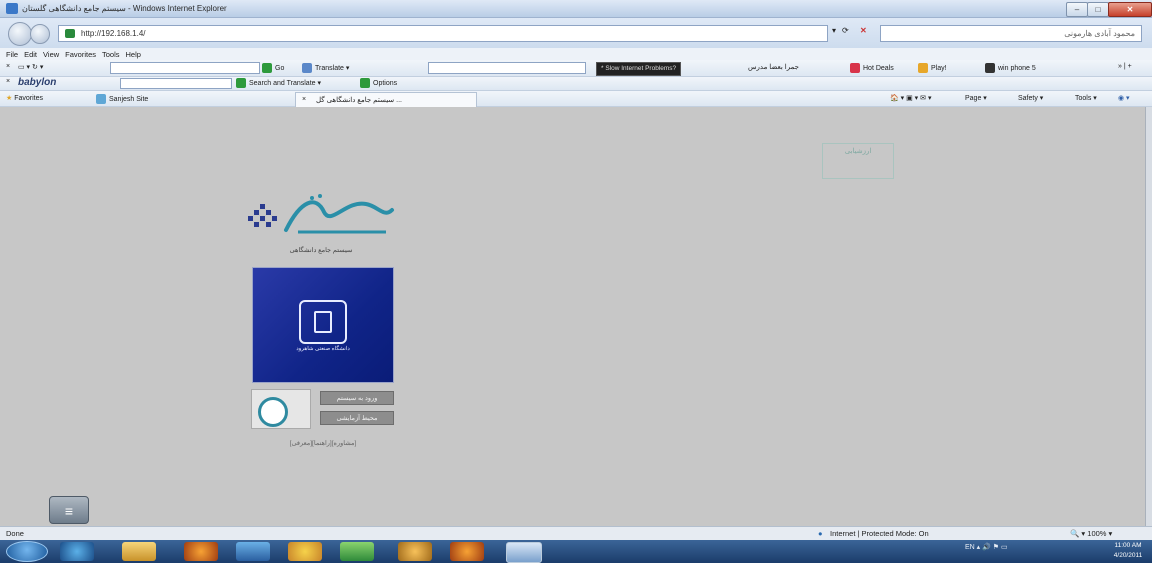 Image resolution: width=1152 pixels, height=563 pixels. Describe the element at coordinates (1130, 9) in the screenshot. I see `close-button: ✕` at that location.